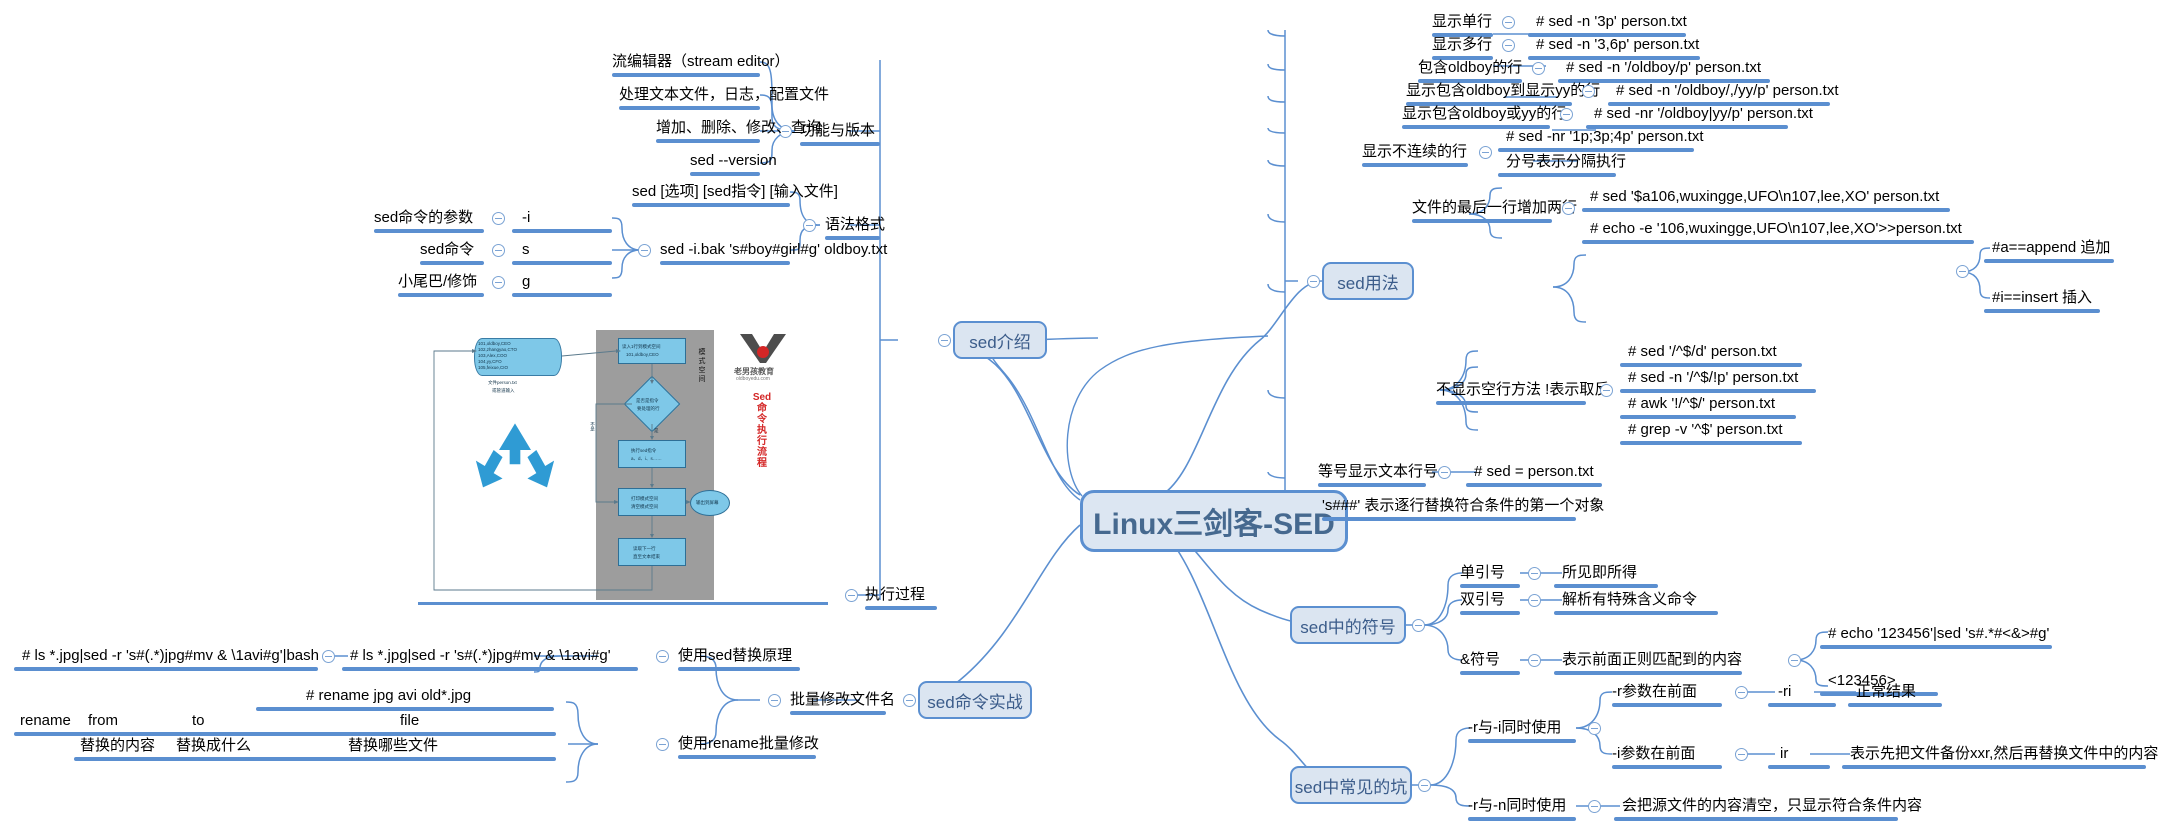 The image size is (2169, 823). Describe the element at coordinates (1000, 340) in the screenshot. I see `branch-sed-intro: sed介绍` at that location.